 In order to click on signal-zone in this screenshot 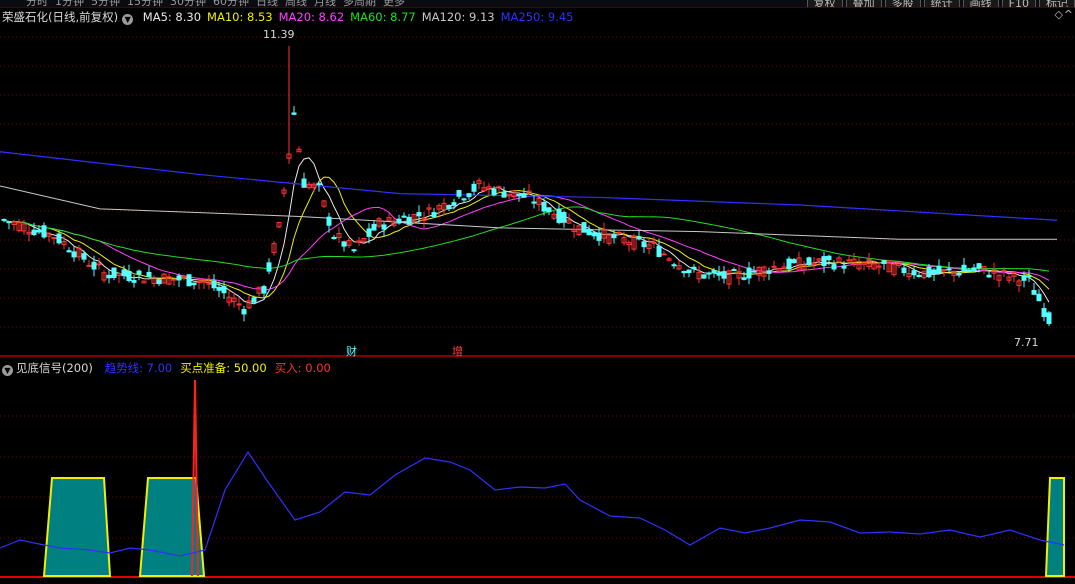, I will do `click(77, 527)`.